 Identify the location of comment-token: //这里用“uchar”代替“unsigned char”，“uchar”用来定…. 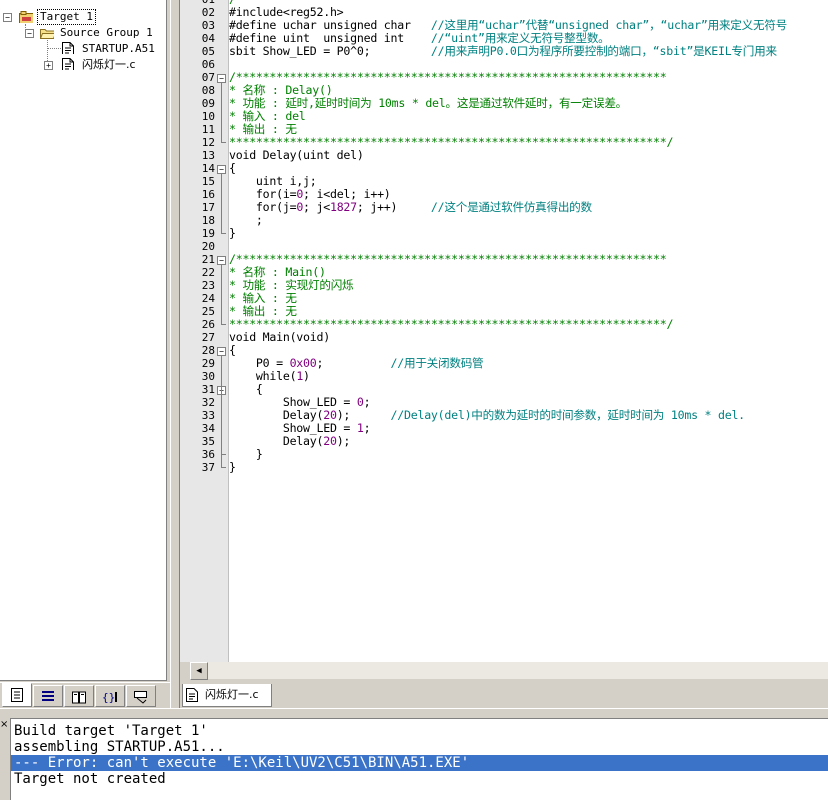
(609, 25).